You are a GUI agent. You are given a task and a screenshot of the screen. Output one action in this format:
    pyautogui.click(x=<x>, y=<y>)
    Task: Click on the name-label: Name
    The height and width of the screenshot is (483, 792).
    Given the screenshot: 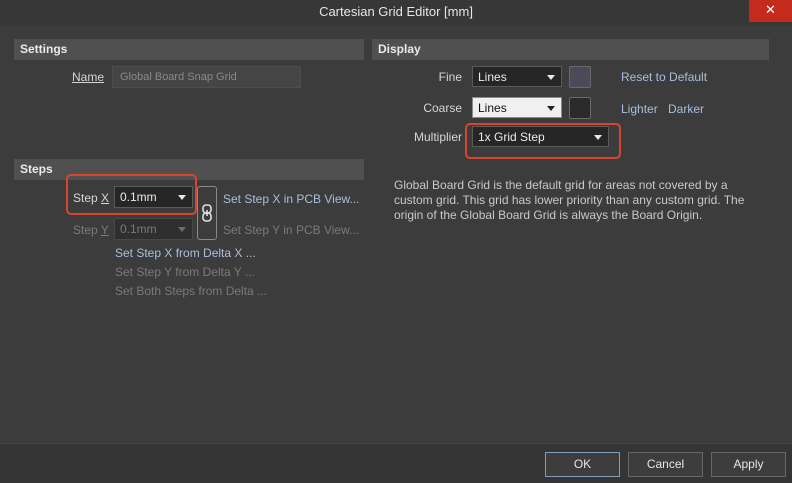 What is the action you would take?
    pyautogui.click(x=72, y=77)
    